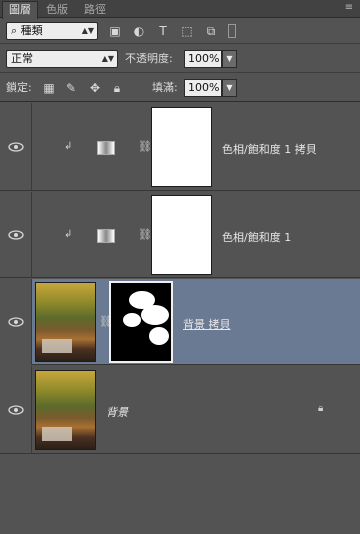  Describe the element at coordinates (20, 10) in the screenshot. I see `tab-layers: 圖層` at that location.